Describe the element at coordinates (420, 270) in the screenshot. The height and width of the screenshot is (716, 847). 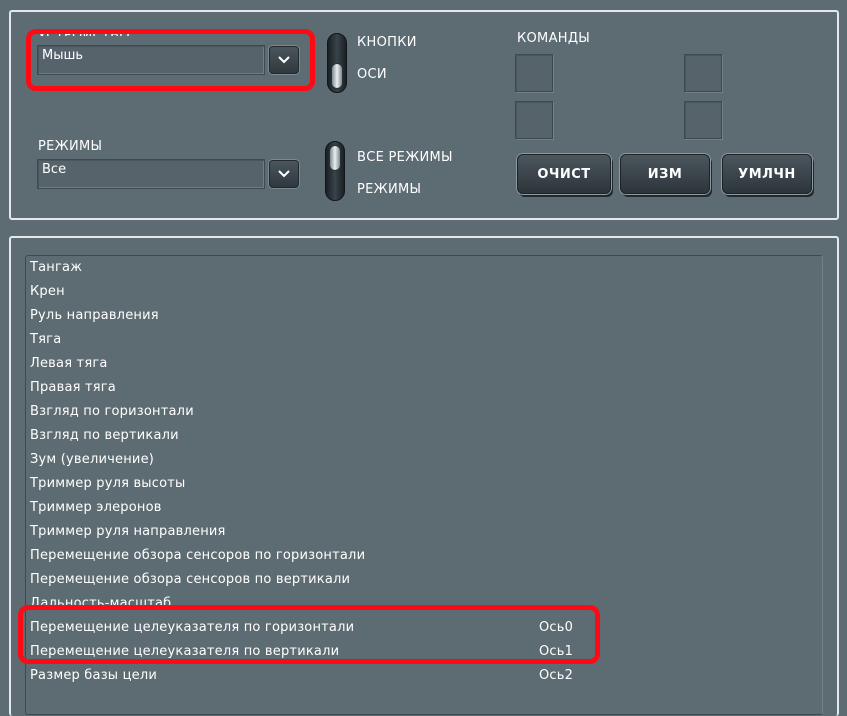
I see `list-item: Тангаж` at that location.